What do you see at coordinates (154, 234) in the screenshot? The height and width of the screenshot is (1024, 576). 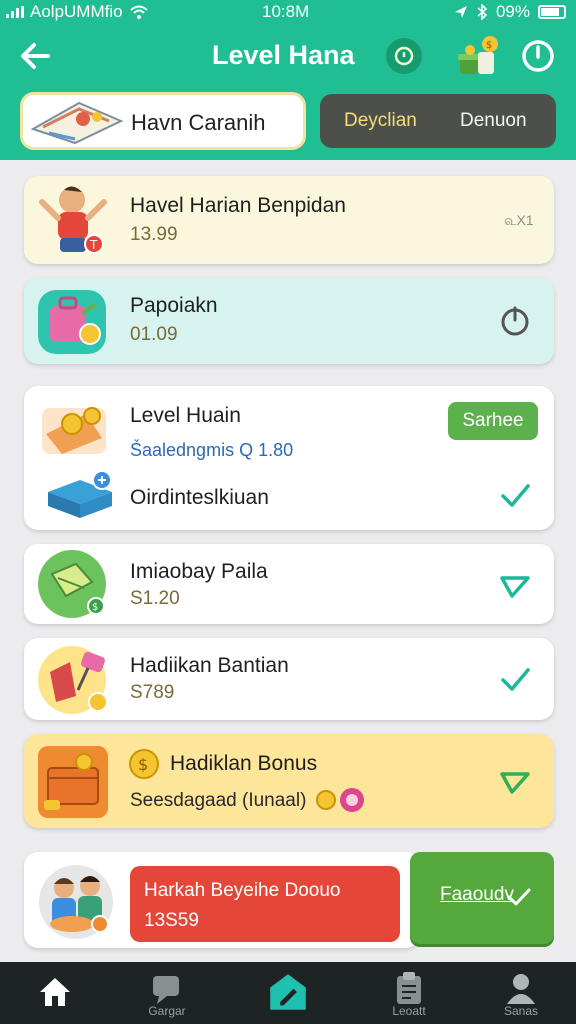 I see `item-value: 13.99` at bounding box center [154, 234].